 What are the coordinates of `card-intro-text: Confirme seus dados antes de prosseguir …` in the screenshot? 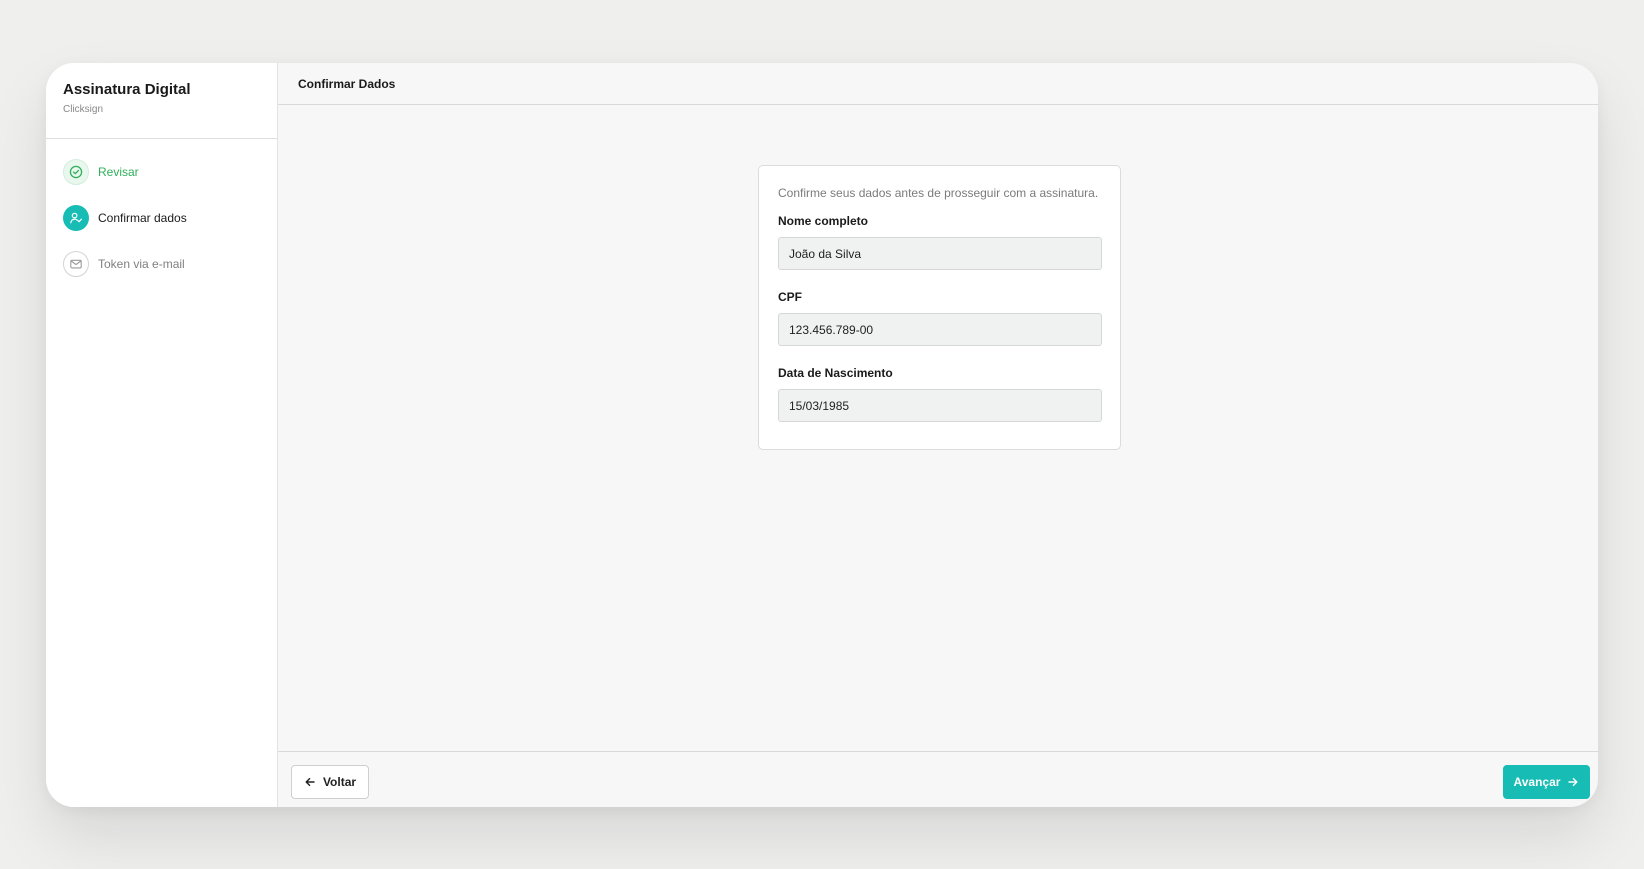 It's located at (938, 193).